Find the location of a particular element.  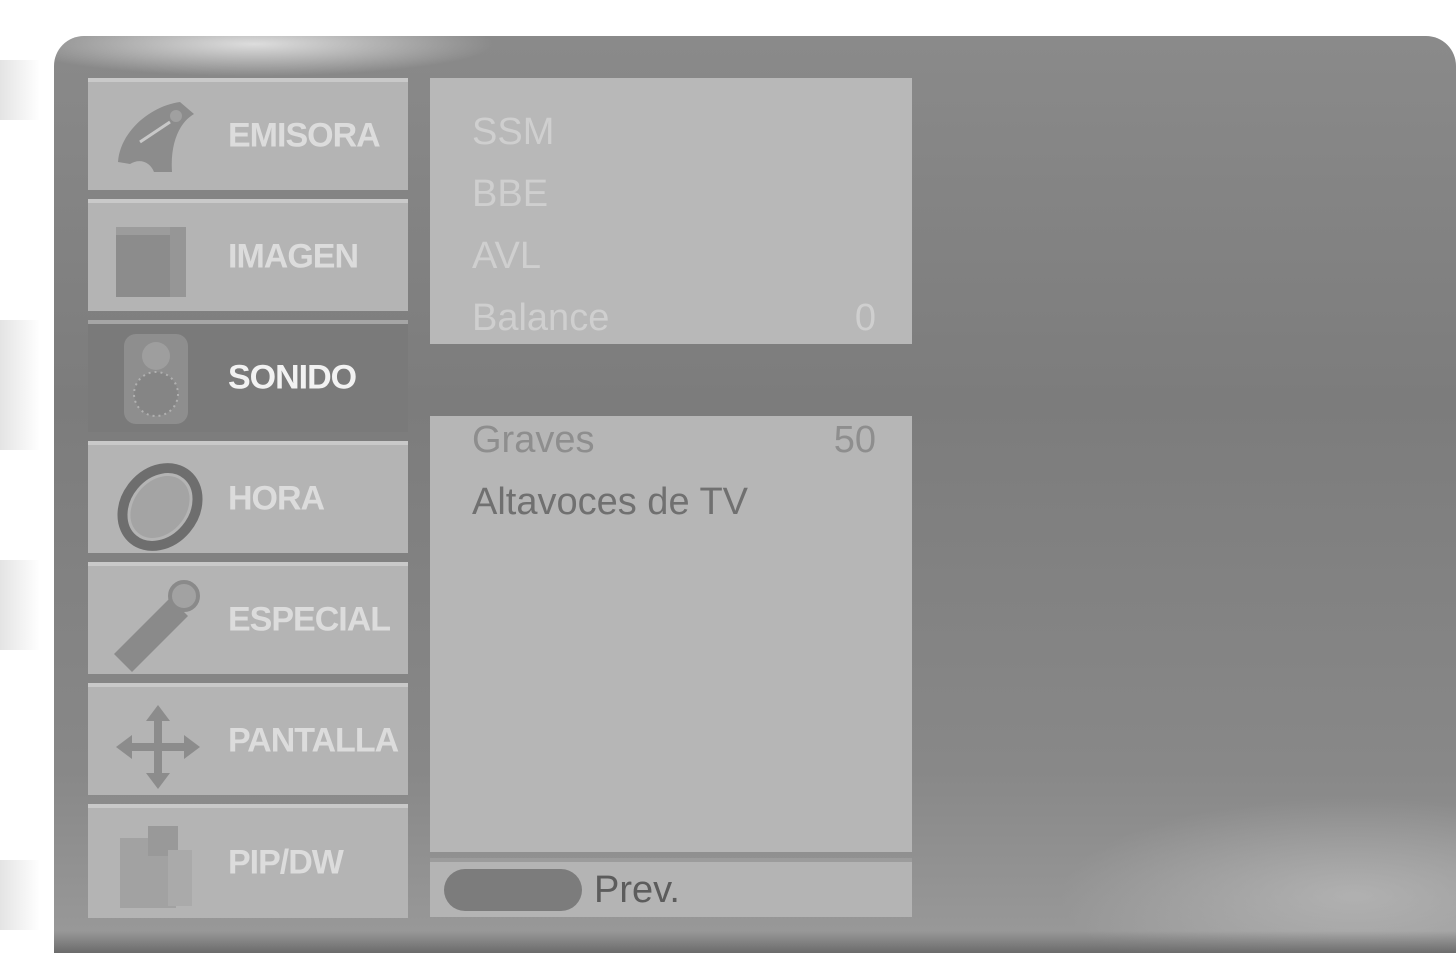

submenu-item-label: Graves is located at coordinates (533, 440).